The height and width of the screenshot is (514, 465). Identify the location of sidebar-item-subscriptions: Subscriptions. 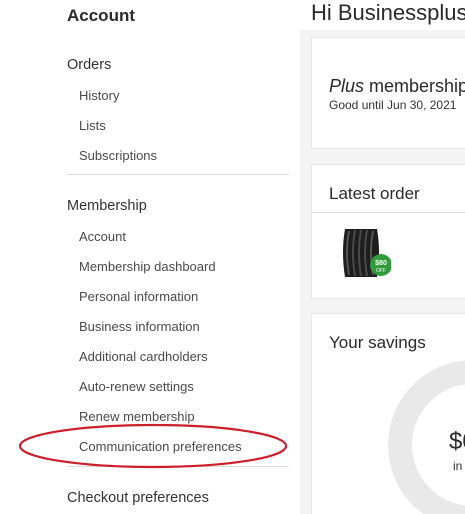
(118, 155).